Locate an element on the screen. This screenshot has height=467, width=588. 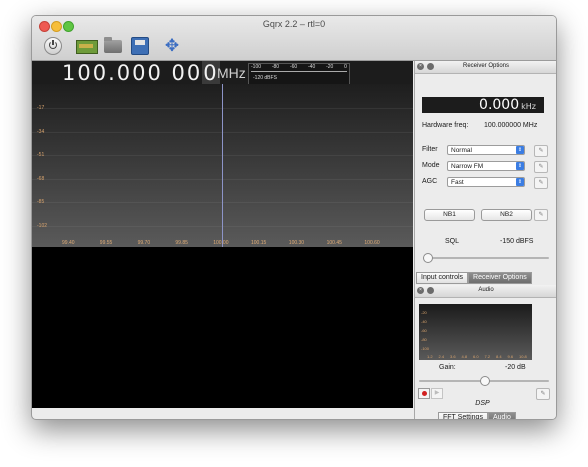
audio-db-label: -100 is located at coordinates (425, 348).